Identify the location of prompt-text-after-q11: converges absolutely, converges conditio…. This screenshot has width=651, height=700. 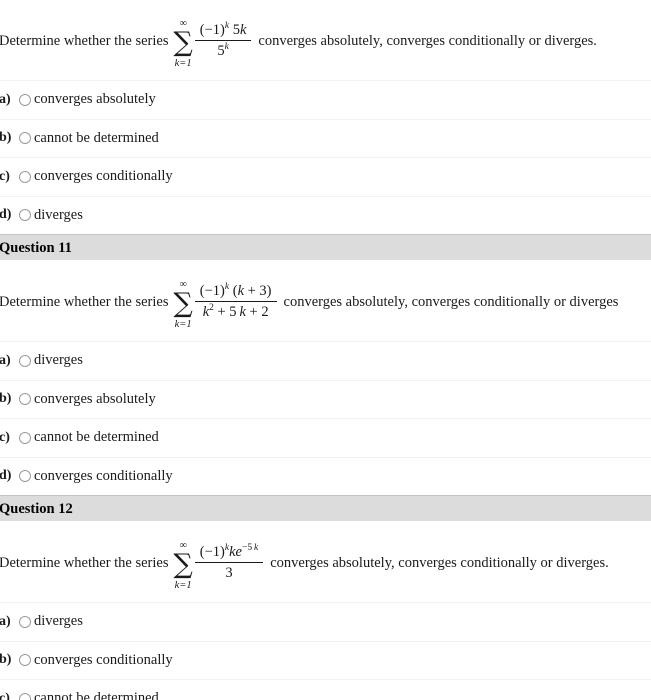
(451, 301).